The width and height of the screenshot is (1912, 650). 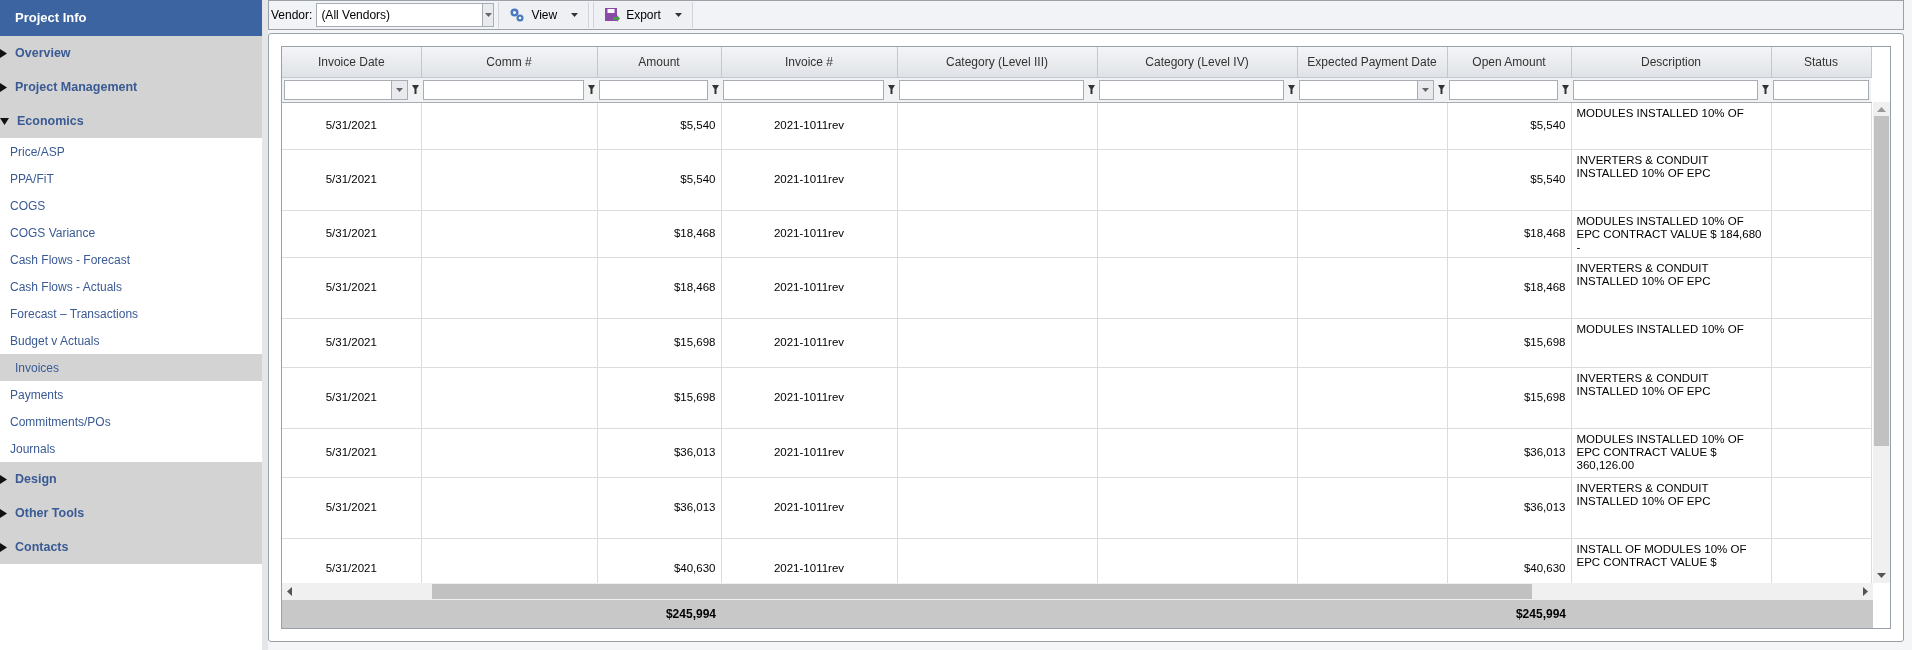 What do you see at coordinates (997, 62) in the screenshot?
I see `column-header: Category (Level III)` at bounding box center [997, 62].